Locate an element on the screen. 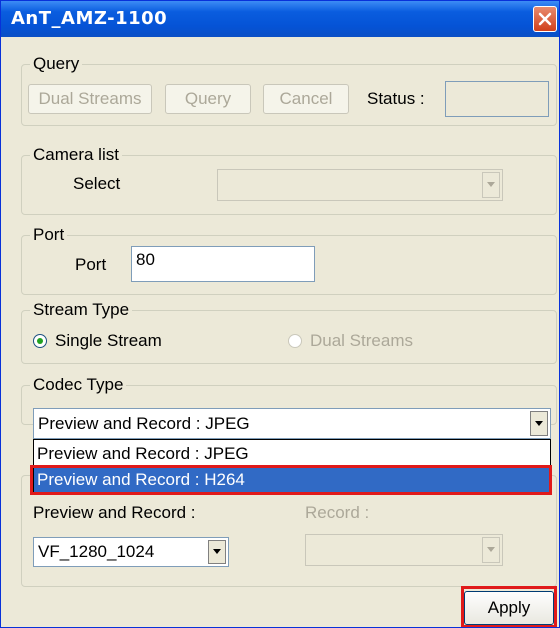 The height and width of the screenshot is (628, 560). title-bar: AnT_AMZ-1100 is located at coordinates (280, 19).